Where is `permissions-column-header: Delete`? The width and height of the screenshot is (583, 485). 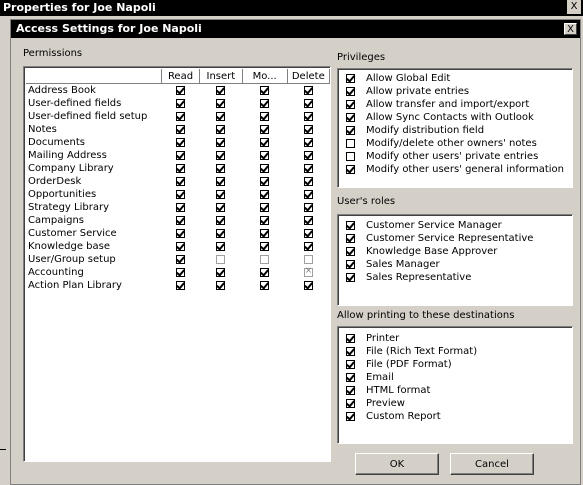
permissions-column-header: Delete is located at coordinates (308, 76).